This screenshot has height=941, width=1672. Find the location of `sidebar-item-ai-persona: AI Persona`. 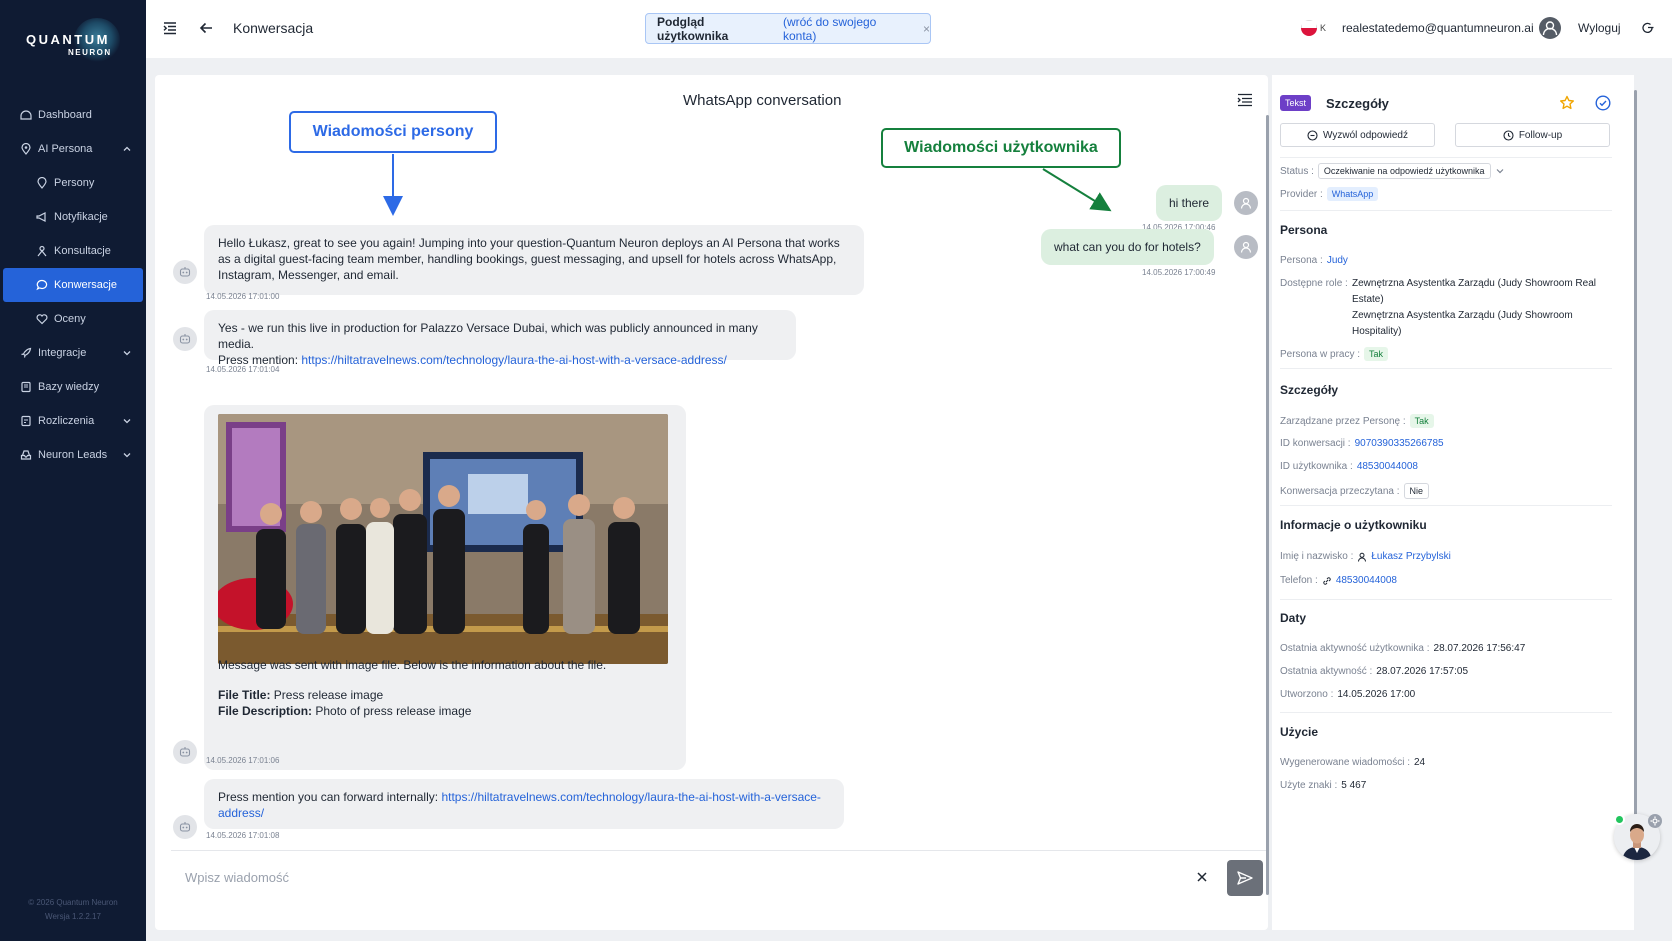

sidebar-item-ai-persona: AI Persona is located at coordinates (73, 149).